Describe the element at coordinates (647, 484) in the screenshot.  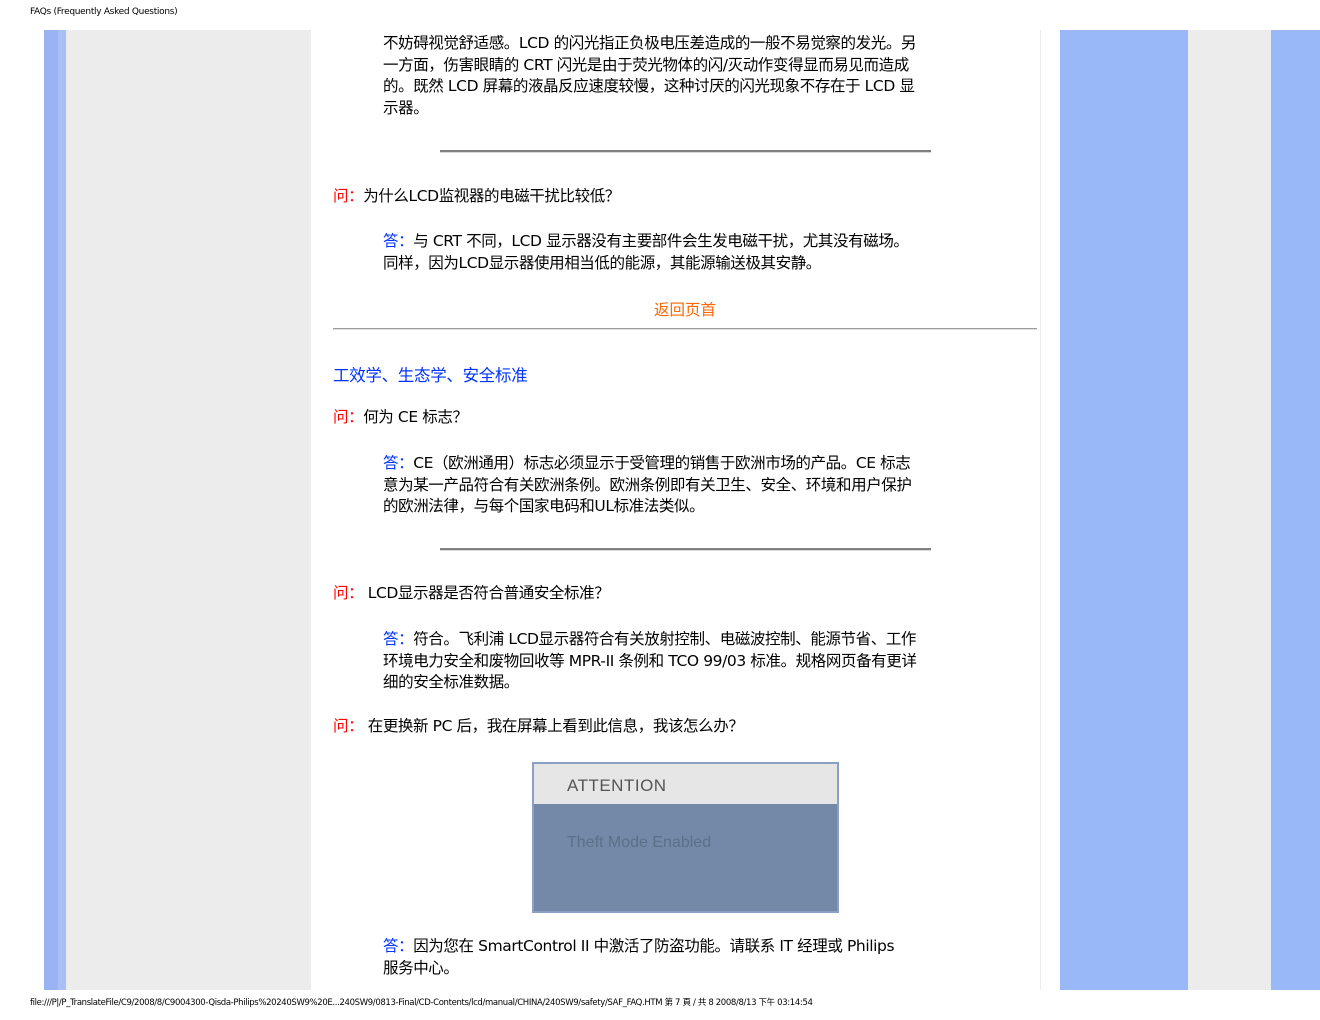
I see `answer-line: 意为某一产品符合有关欧洲条例。欧洲条例即有关卫生、安全、环境和用户保护` at that location.